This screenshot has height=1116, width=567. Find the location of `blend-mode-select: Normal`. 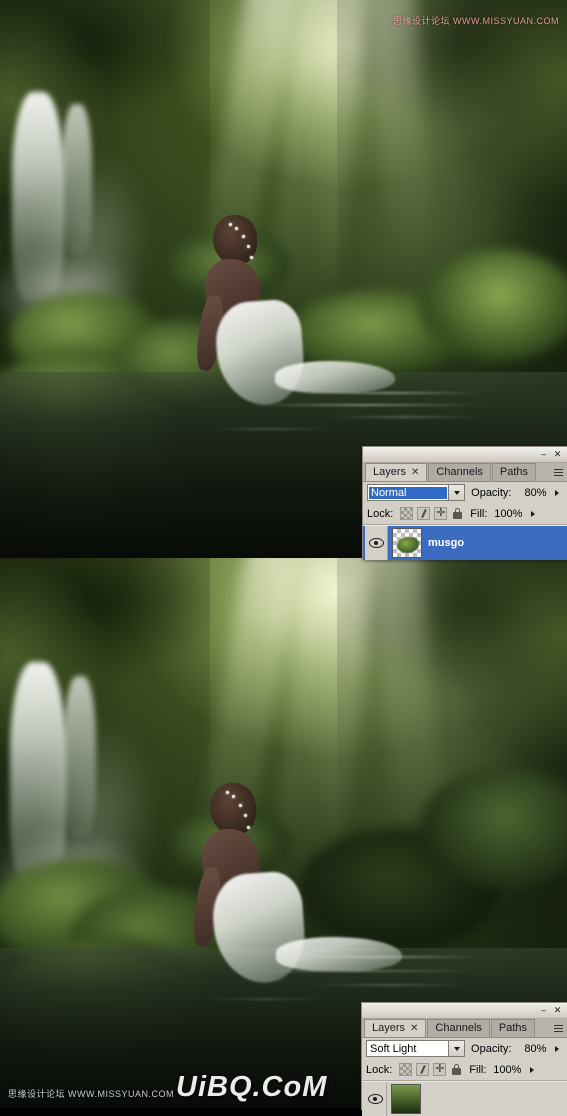

blend-mode-select: Normal is located at coordinates (416, 492).